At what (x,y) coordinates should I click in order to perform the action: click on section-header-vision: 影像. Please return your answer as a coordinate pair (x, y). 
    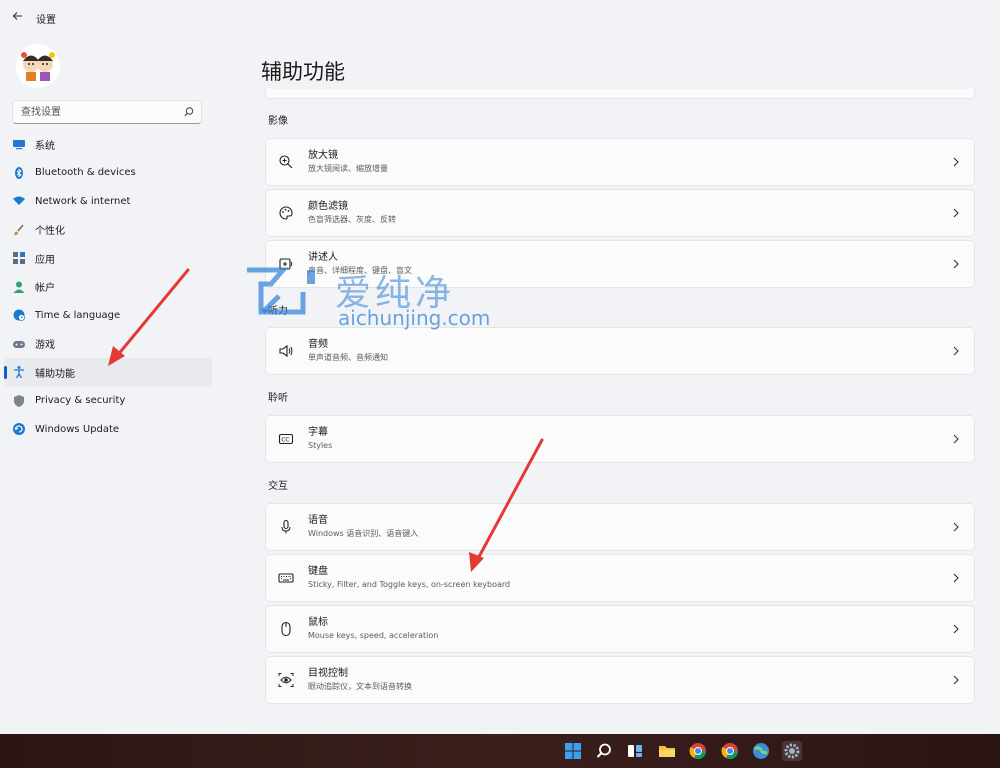
    Looking at the image, I should click on (278, 121).